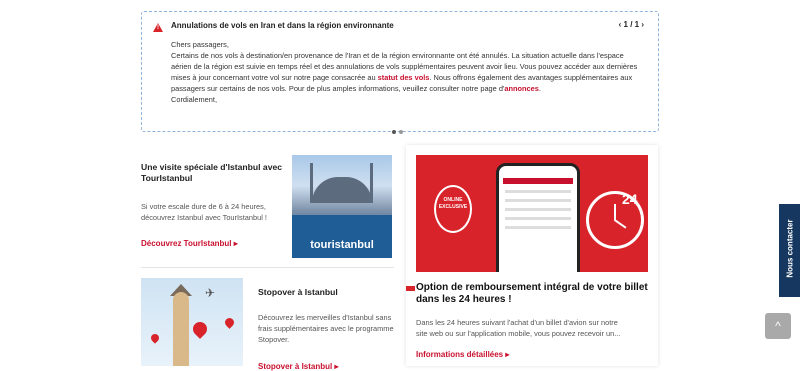  Describe the element at coordinates (194, 99) in the screenshot. I see `announcement-closing: Cordialement,` at that location.